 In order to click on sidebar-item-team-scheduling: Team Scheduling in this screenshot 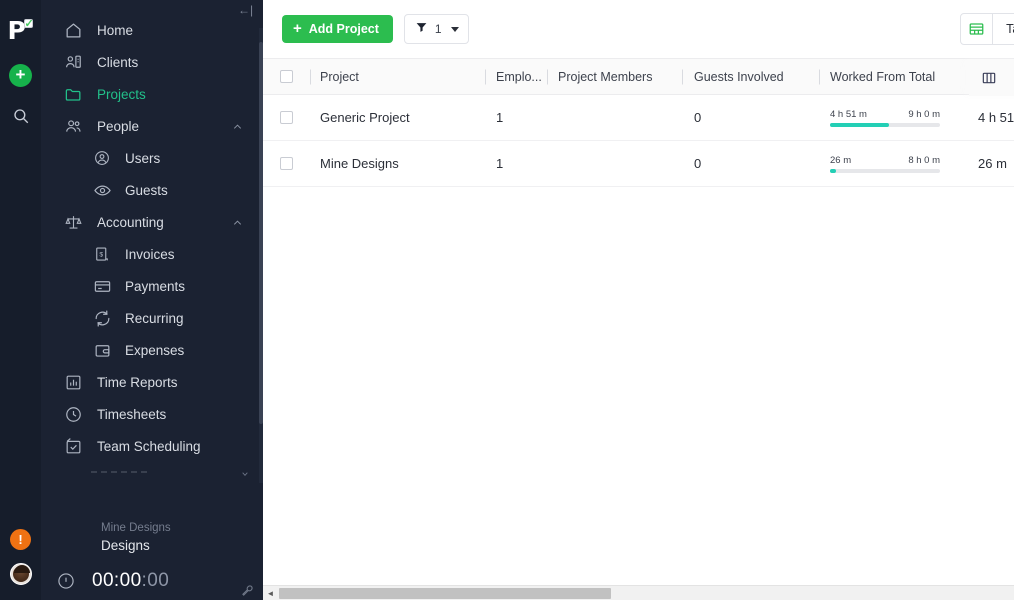, I will do `click(152, 446)`.